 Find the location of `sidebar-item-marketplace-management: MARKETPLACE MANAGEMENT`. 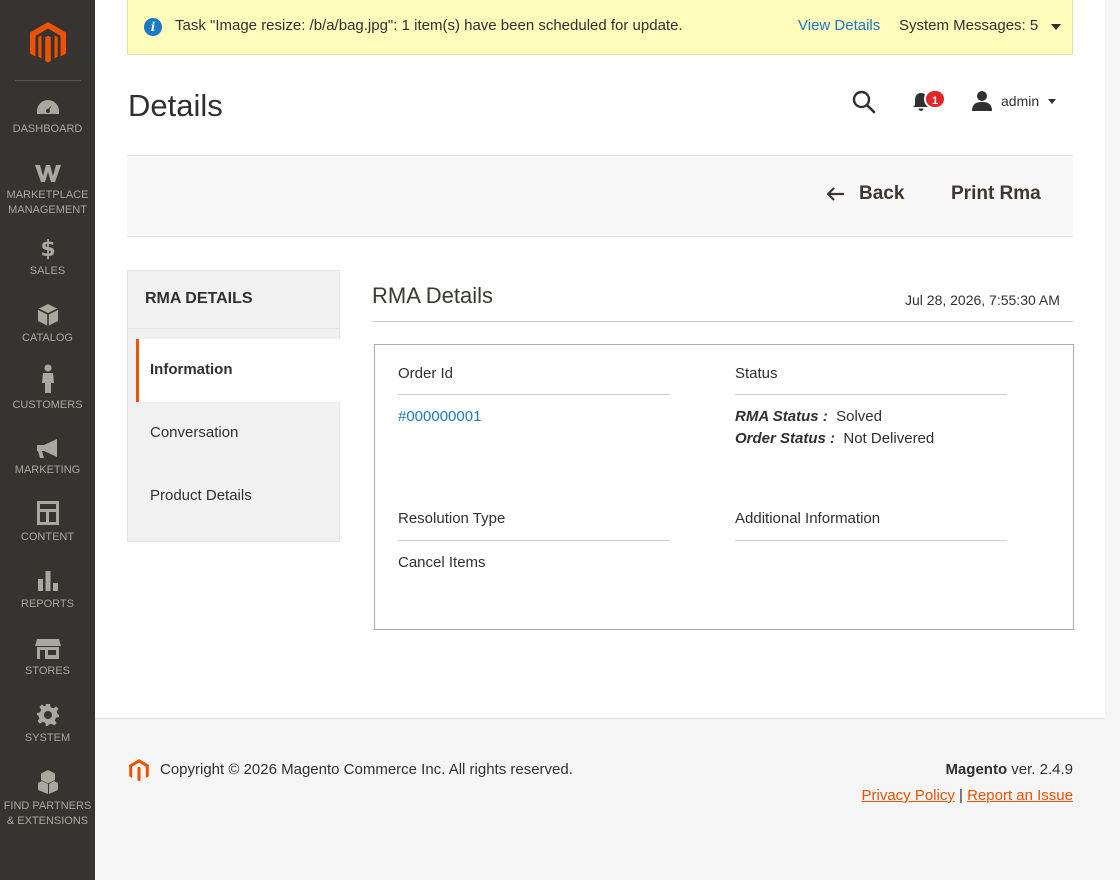

sidebar-item-marketplace-management: MARKETPLACE MANAGEMENT is located at coordinates (47, 190).